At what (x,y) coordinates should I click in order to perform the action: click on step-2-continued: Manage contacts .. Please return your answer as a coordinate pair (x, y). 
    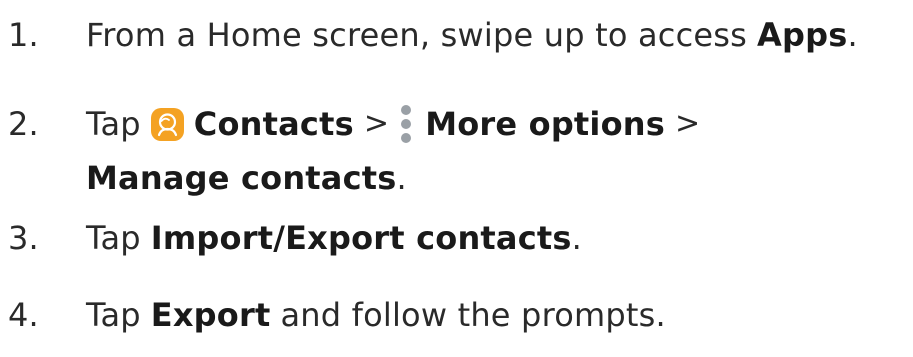
    Looking at the image, I should click on (203, 178).